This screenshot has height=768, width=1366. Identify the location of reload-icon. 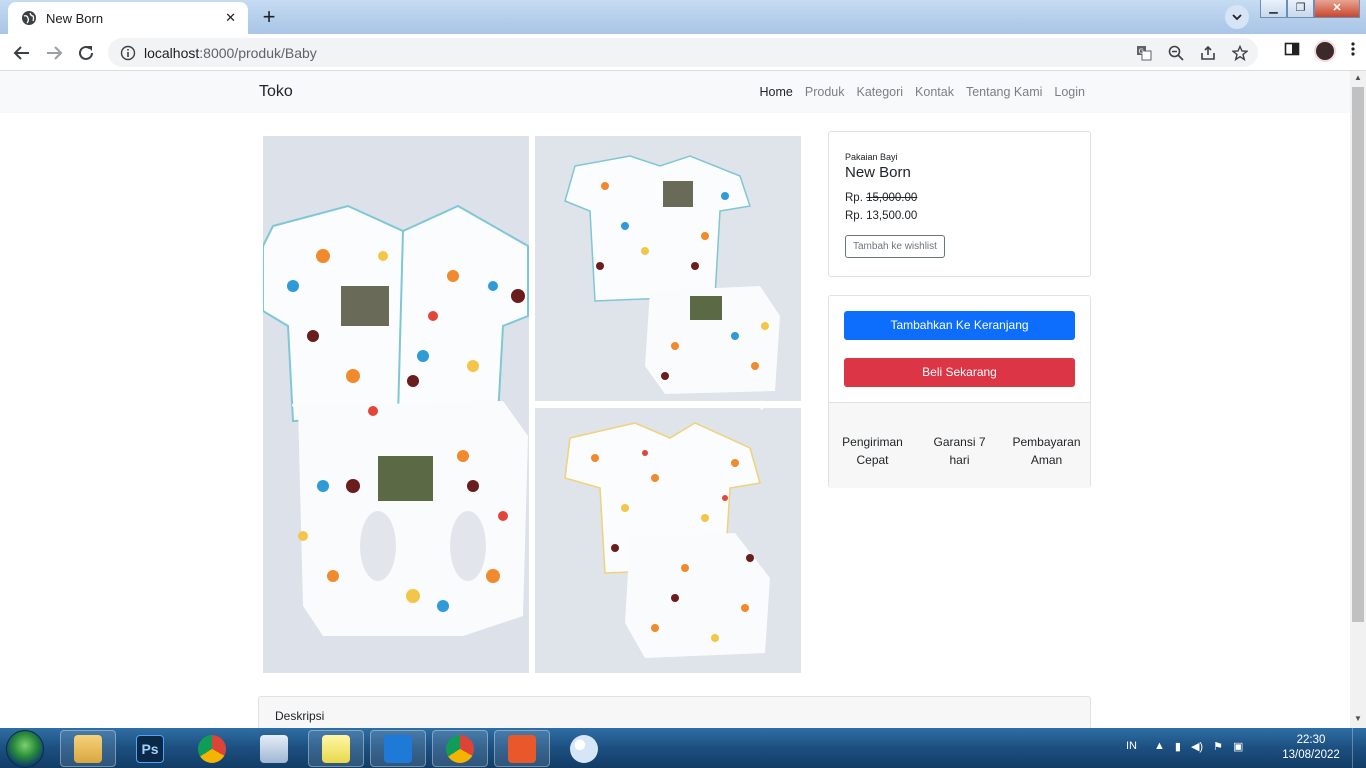
(86, 53).